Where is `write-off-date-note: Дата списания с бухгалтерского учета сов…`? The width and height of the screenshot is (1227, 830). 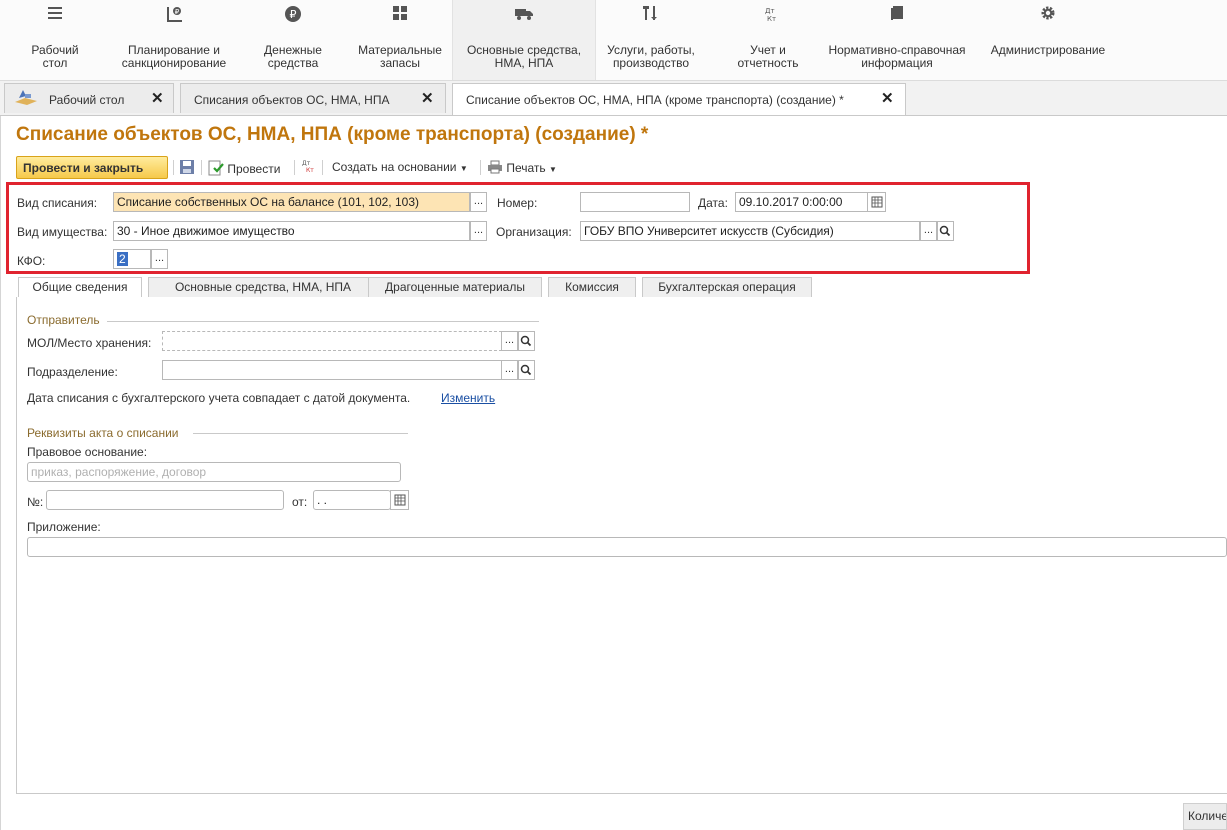
write-off-date-note: Дата списания с бухгалтерского учета сов… is located at coordinates (219, 398).